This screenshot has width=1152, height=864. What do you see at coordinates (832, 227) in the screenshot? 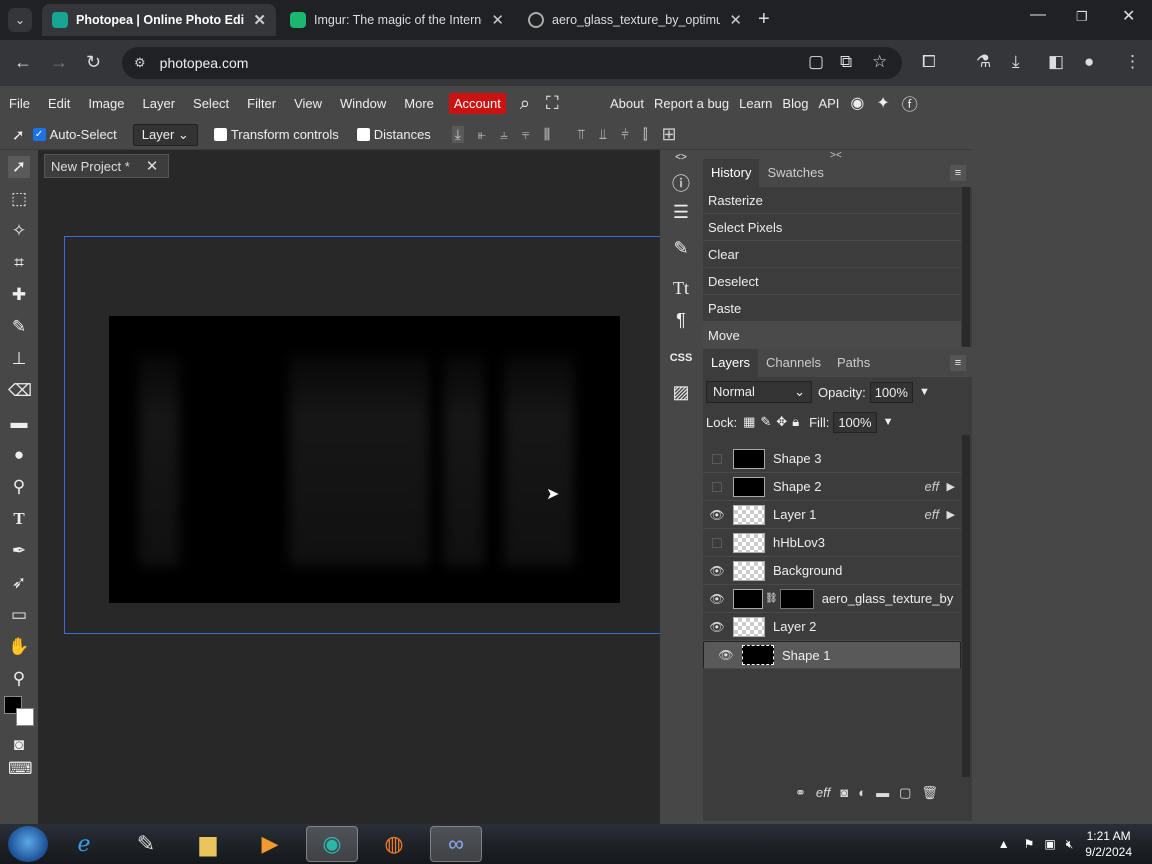
I see `history-item: Select Pixels` at bounding box center [832, 227].